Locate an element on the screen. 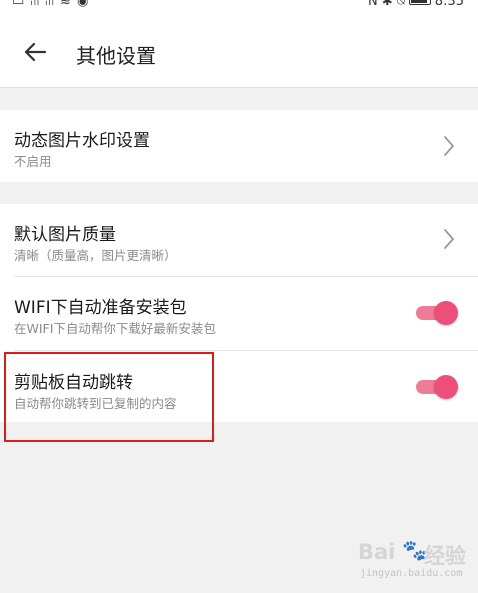 The image size is (478, 593). page-title: 其他设置 is located at coordinates (116, 56).